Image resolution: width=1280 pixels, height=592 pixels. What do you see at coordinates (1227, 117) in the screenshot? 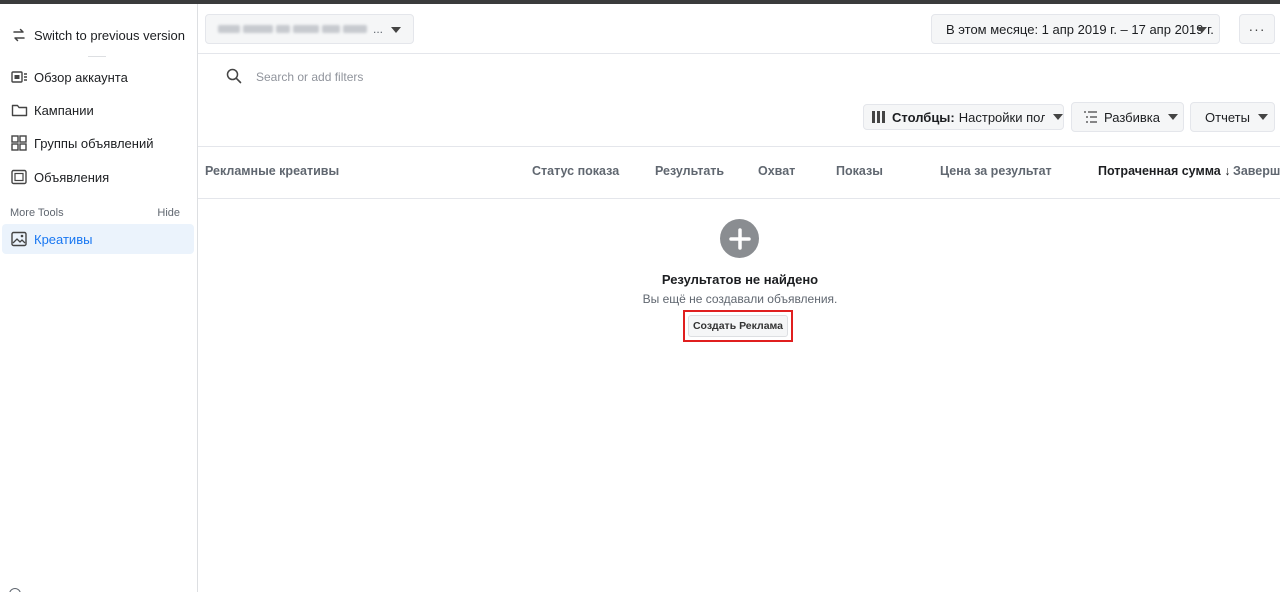
I see `reports-label: Отчеты` at bounding box center [1227, 117].